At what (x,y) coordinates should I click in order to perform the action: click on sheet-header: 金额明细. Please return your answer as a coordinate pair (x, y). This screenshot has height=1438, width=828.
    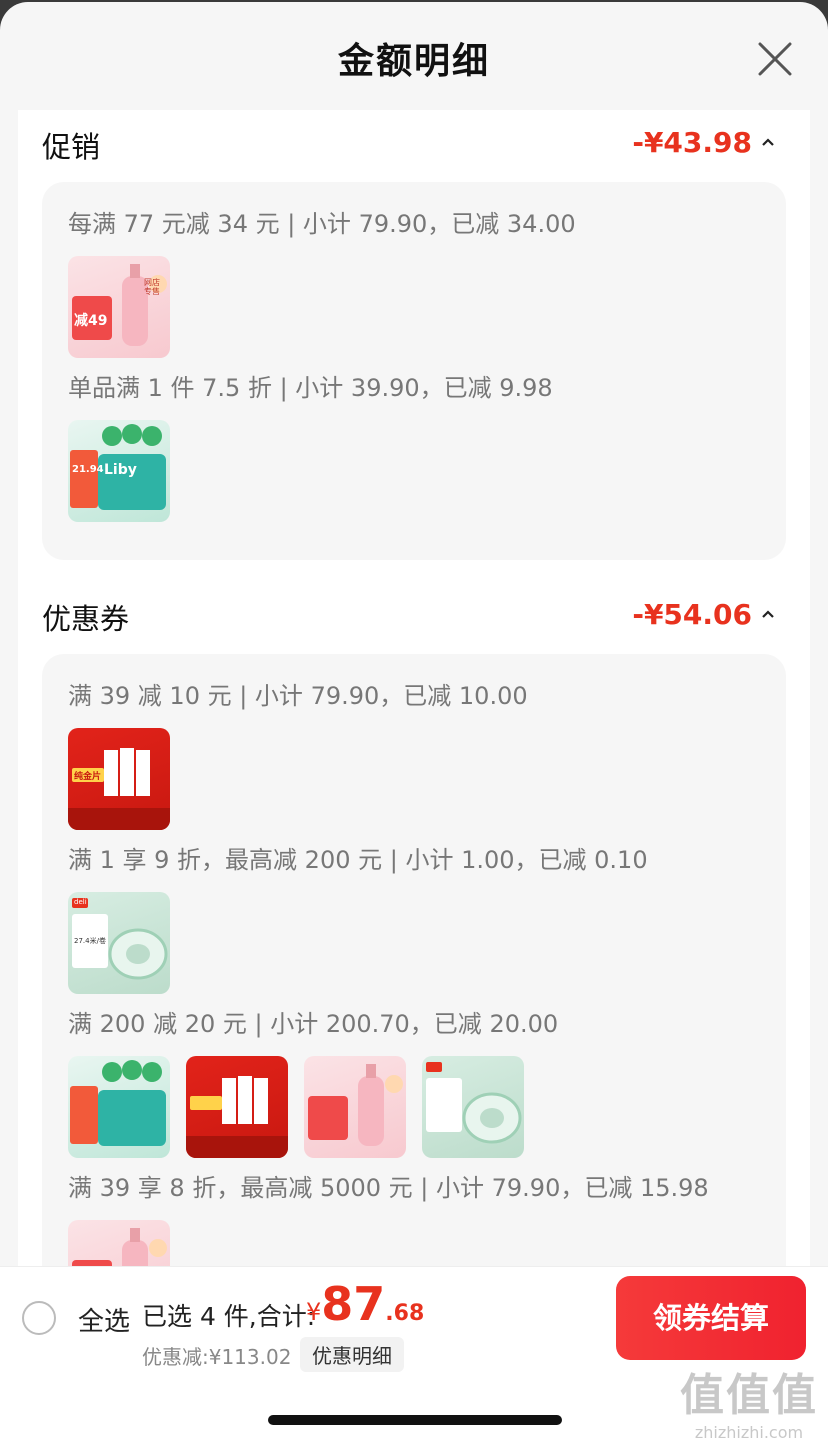
    Looking at the image, I should click on (414, 56).